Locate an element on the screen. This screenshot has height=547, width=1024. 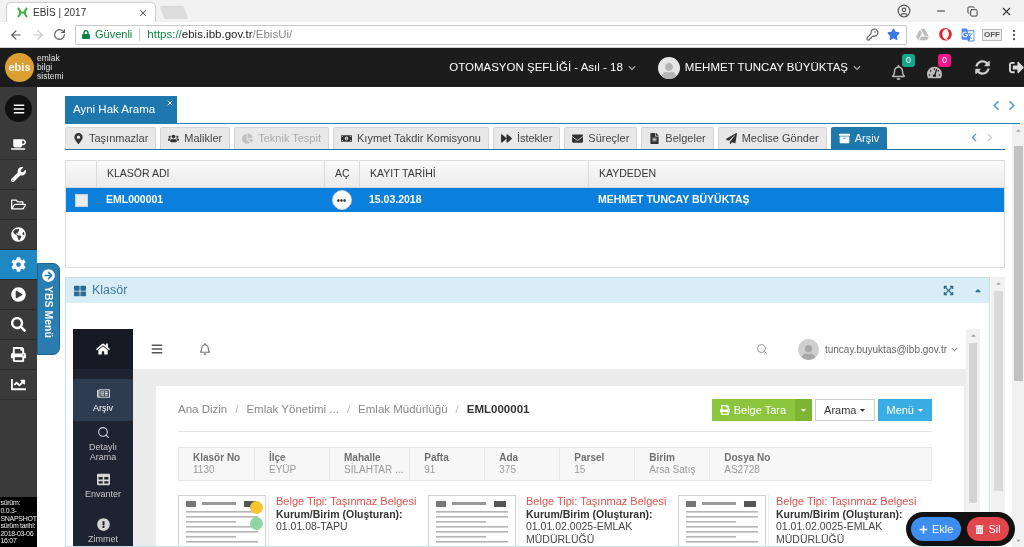
profile-icon is located at coordinates (904, 11).